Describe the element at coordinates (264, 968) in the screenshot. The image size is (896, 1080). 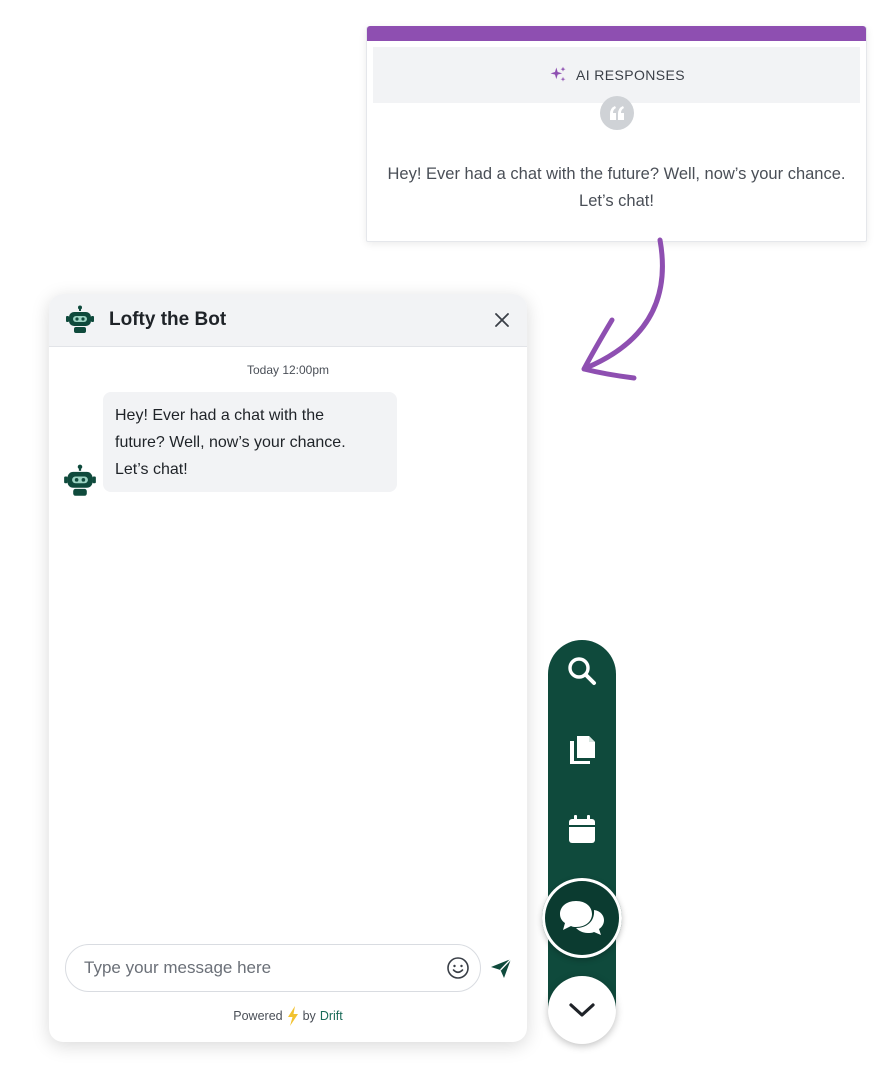
I see `message-input` at that location.